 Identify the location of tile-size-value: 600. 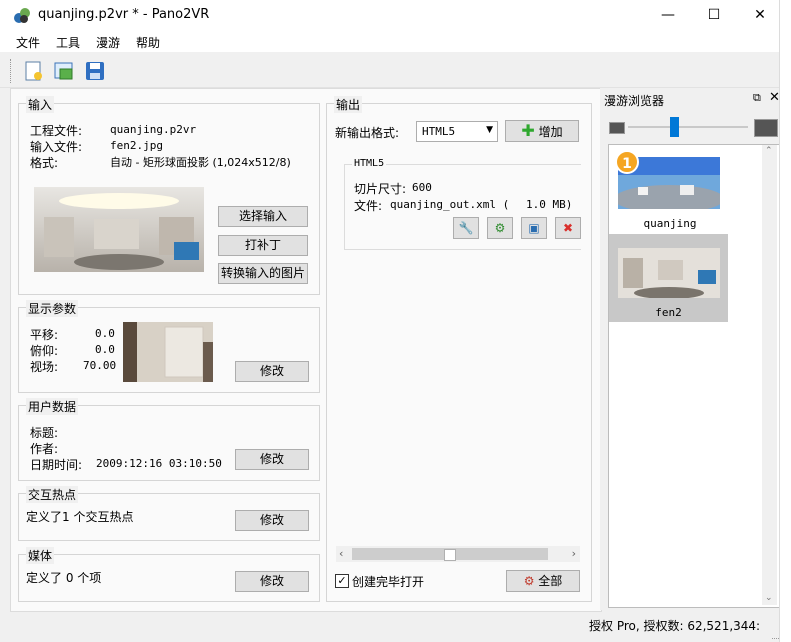
(422, 187).